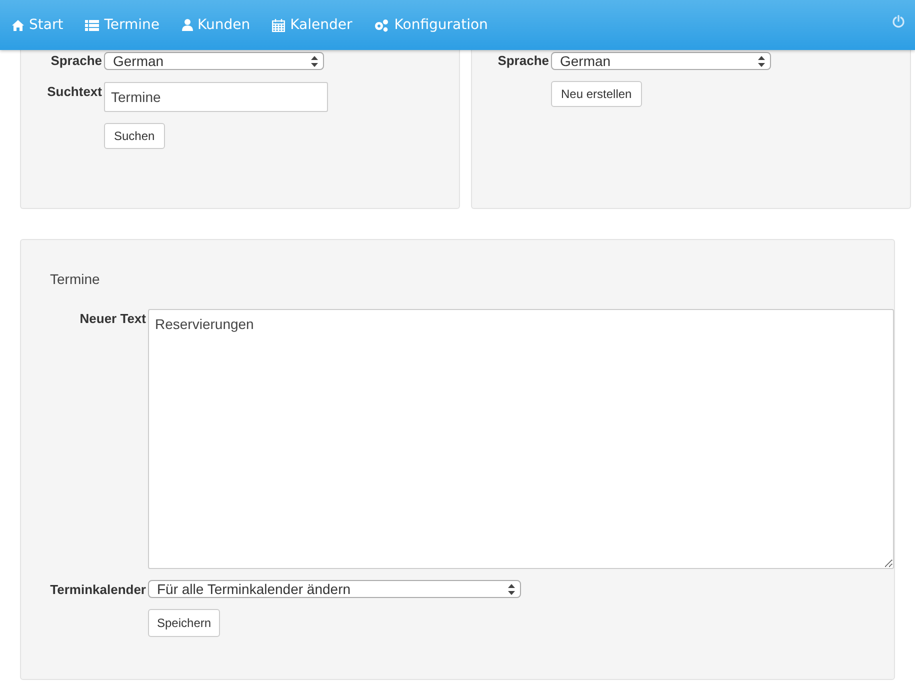  What do you see at coordinates (279, 25) in the screenshot?
I see `calendar-icon` at bounding box center [279, 25].